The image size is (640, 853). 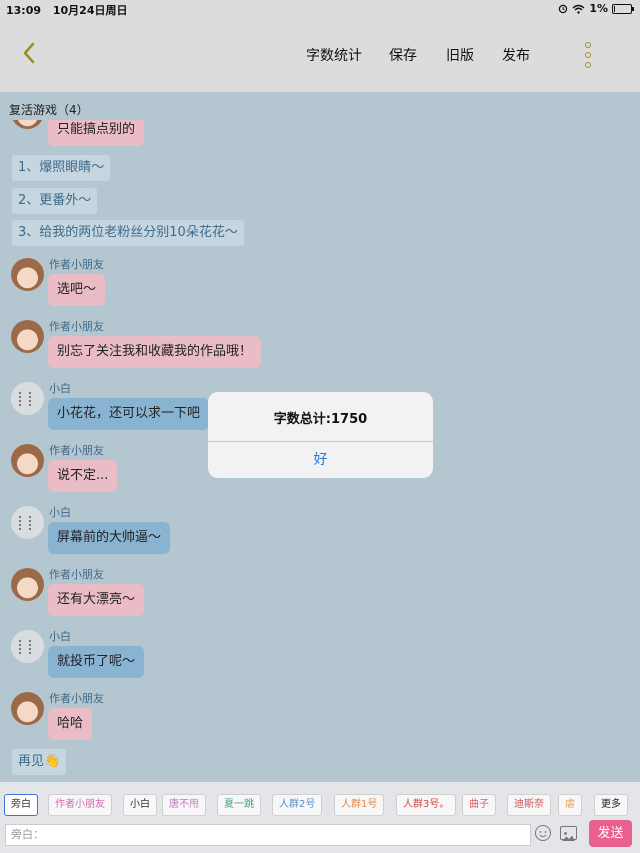 I want to click on chevron-left-icon, so click(x=29, y=53).